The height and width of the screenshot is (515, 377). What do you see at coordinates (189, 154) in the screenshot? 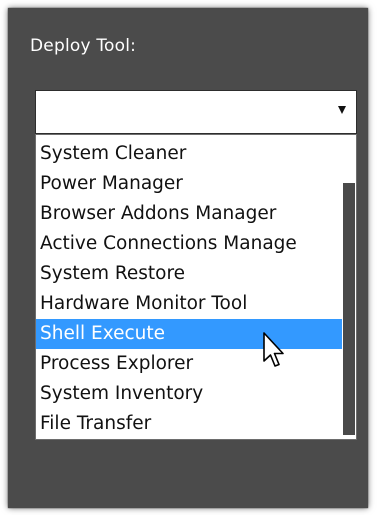
I see `dropdown-option-system-cleaner: System Cleaner` at bounding box center [189, 154].